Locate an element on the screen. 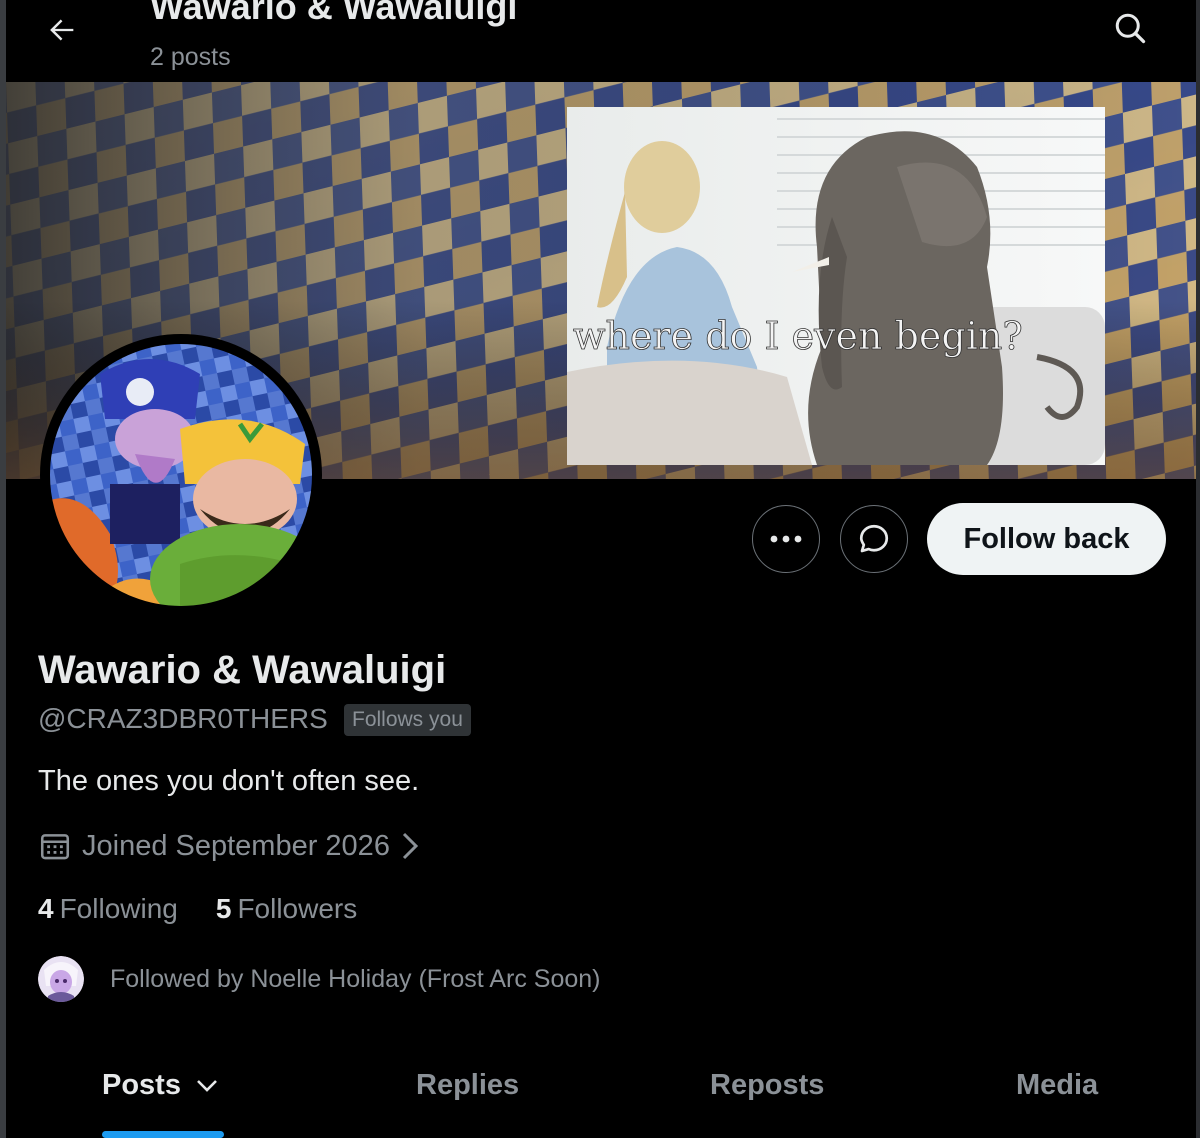 The height and width of the screenshot is (1138, 1200). profile-bio: The ones you don't often see. is located at coordinates (229, 781).